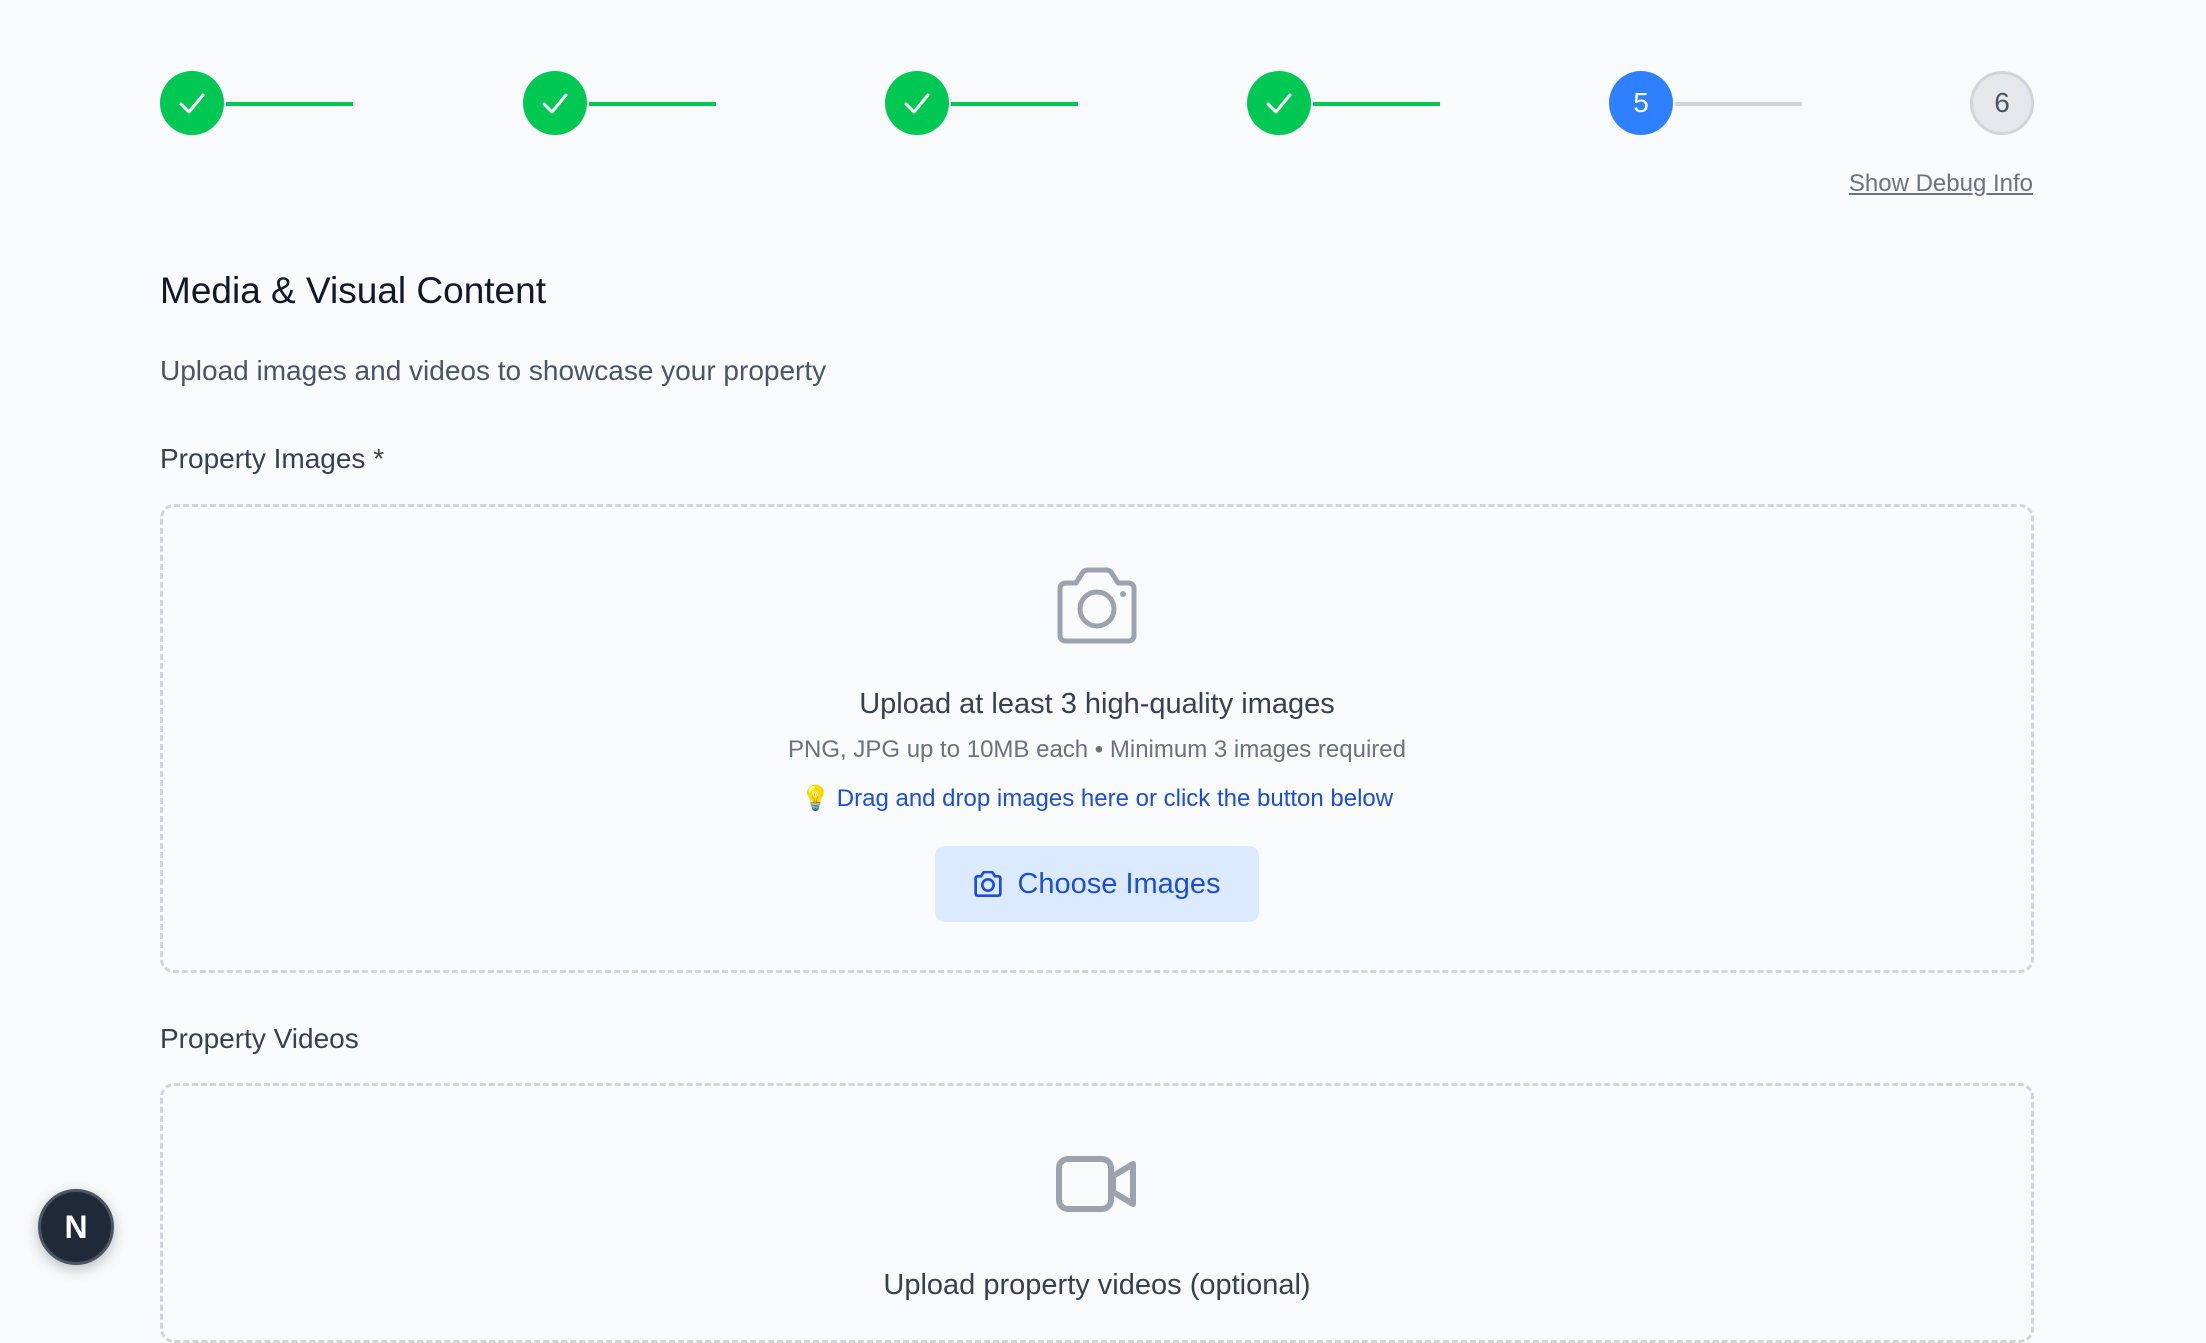 This screenshot has width=2206, height=1343. What do you see at coordinates (272, 458) in the screenshot?
I see `property-images-label: Property Images *` at bounding box center [272, 458].